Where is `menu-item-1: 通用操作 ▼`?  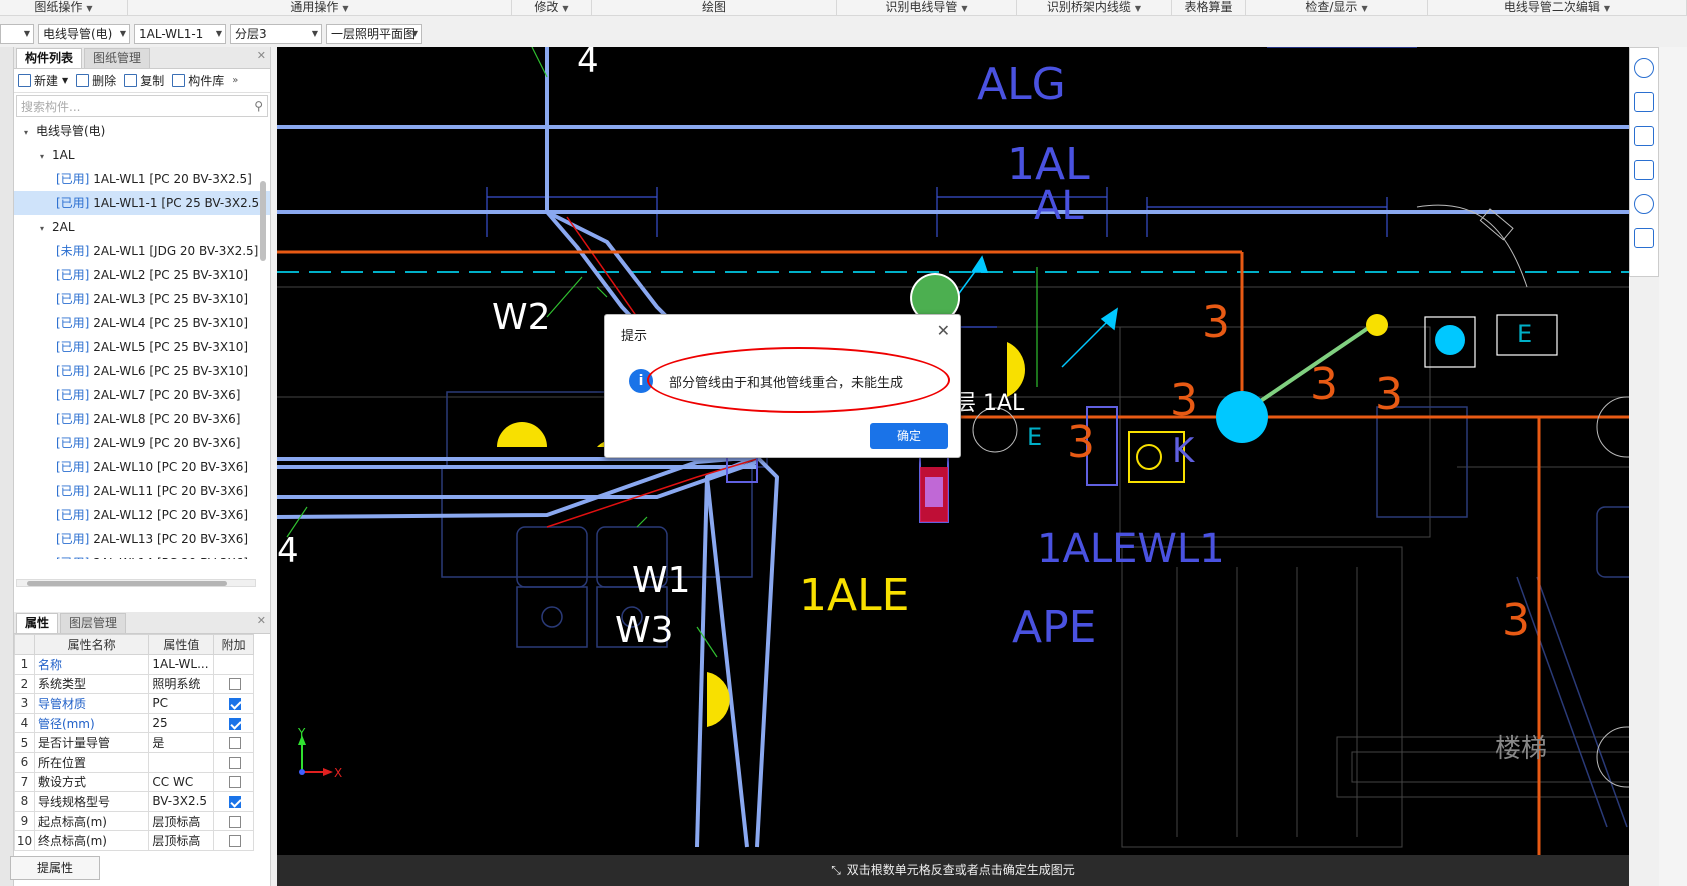 menu-item-1: 通用操作 ▼ is located at coordinates (320, 8).